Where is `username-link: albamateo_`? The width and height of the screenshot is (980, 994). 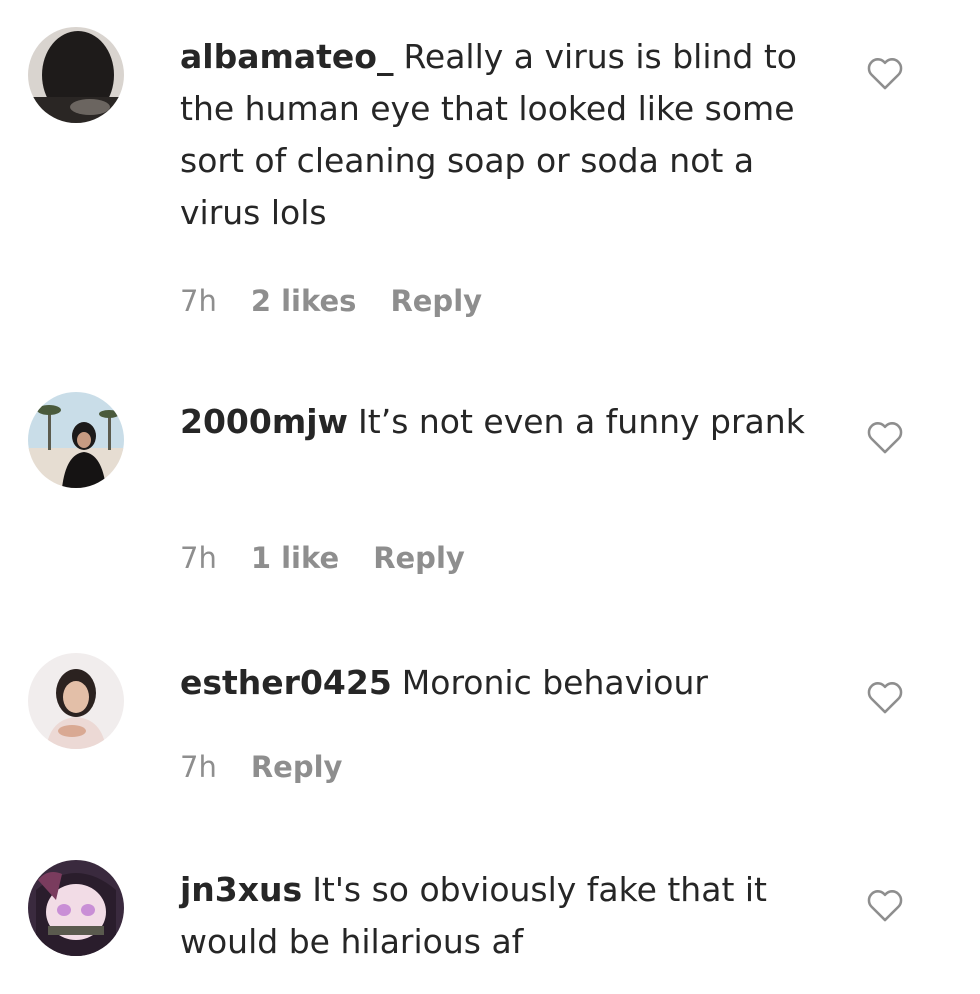 username-link: albamateo_ is located at coordinates (286, 56).